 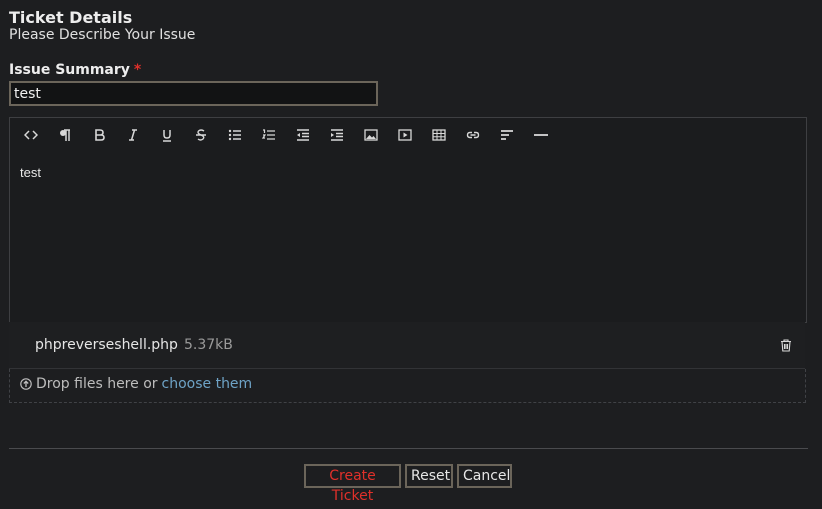 I want to click on indent-button, so click(x=337, y=135).